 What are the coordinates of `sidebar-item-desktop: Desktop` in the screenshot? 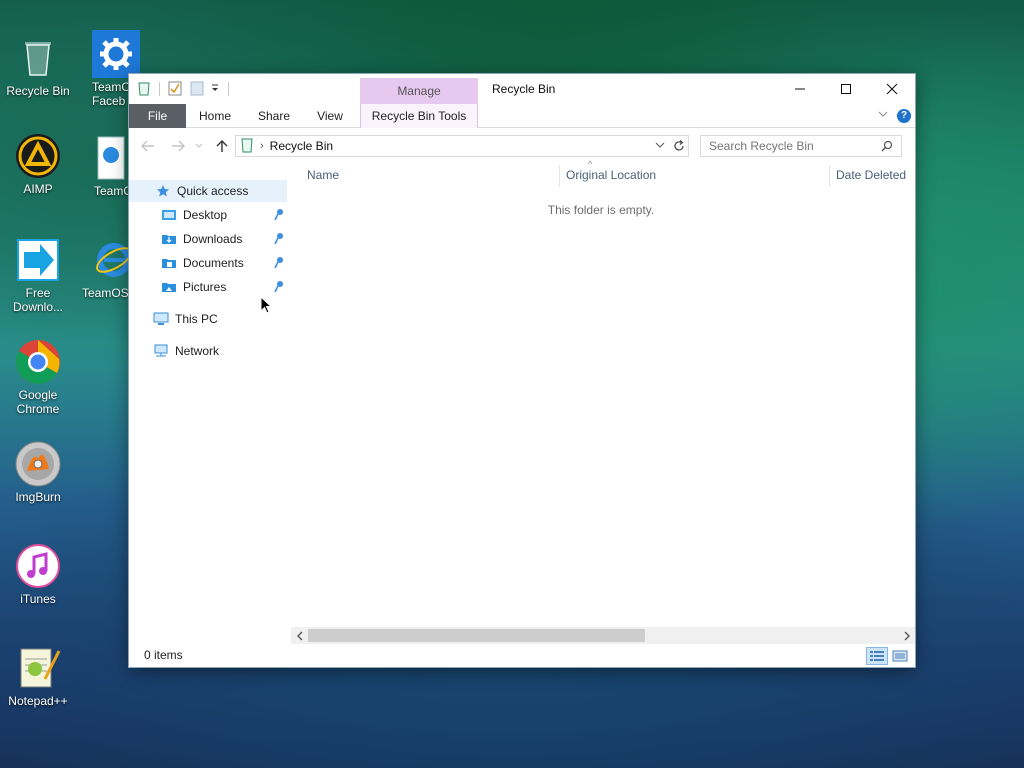 It's located at (208, 215).